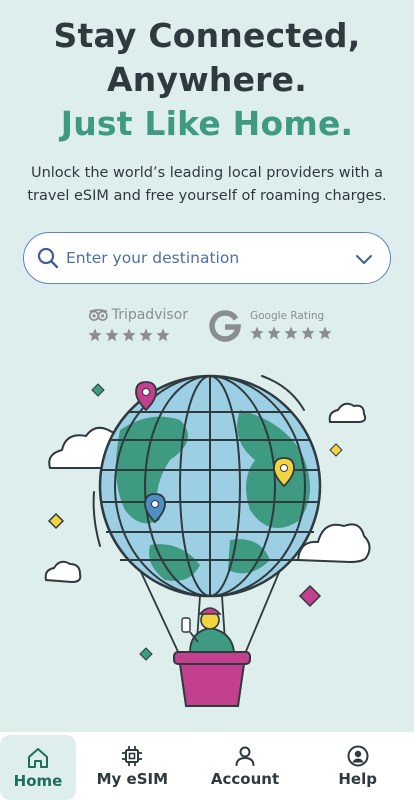 Image resolution: width=414 pixels, height=800 pixels. What do you see at coordinates (98, 315) in the screenshot?
I see `tripadvisor-owl-icon` at bounding box center [98, 315].